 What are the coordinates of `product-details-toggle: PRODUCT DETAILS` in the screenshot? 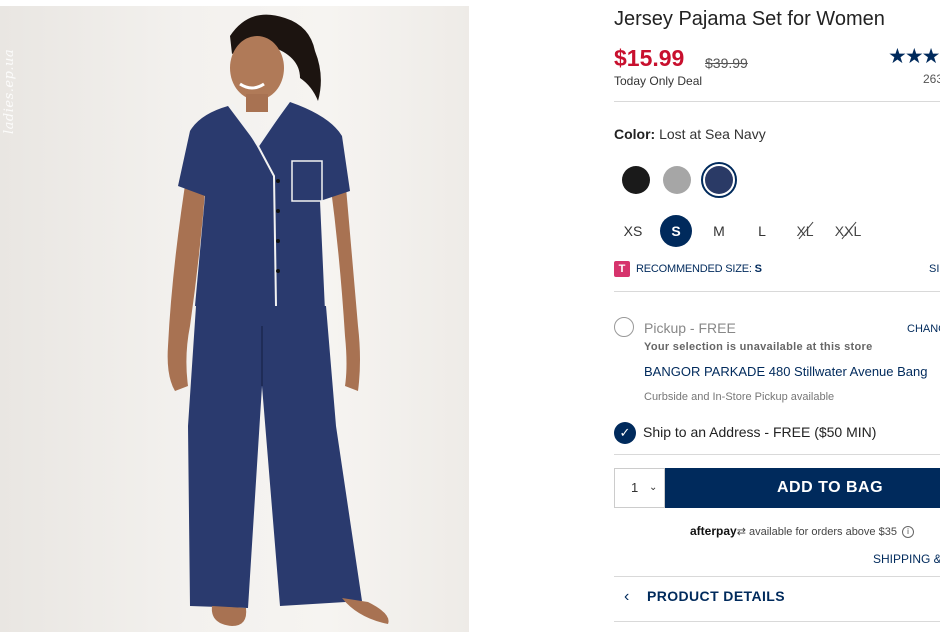 It's located at (716, 596).